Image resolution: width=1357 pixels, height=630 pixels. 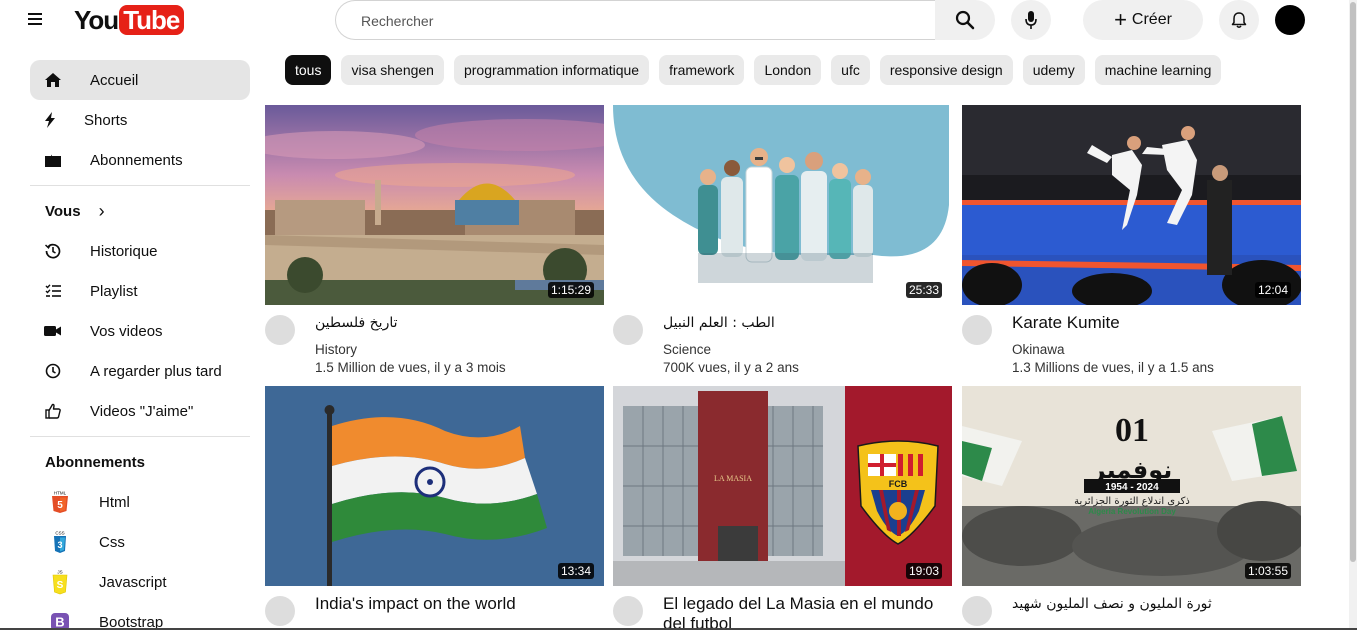 I want to click on sidebar-you-heading: Vous ›, so click(x=140, y=211).